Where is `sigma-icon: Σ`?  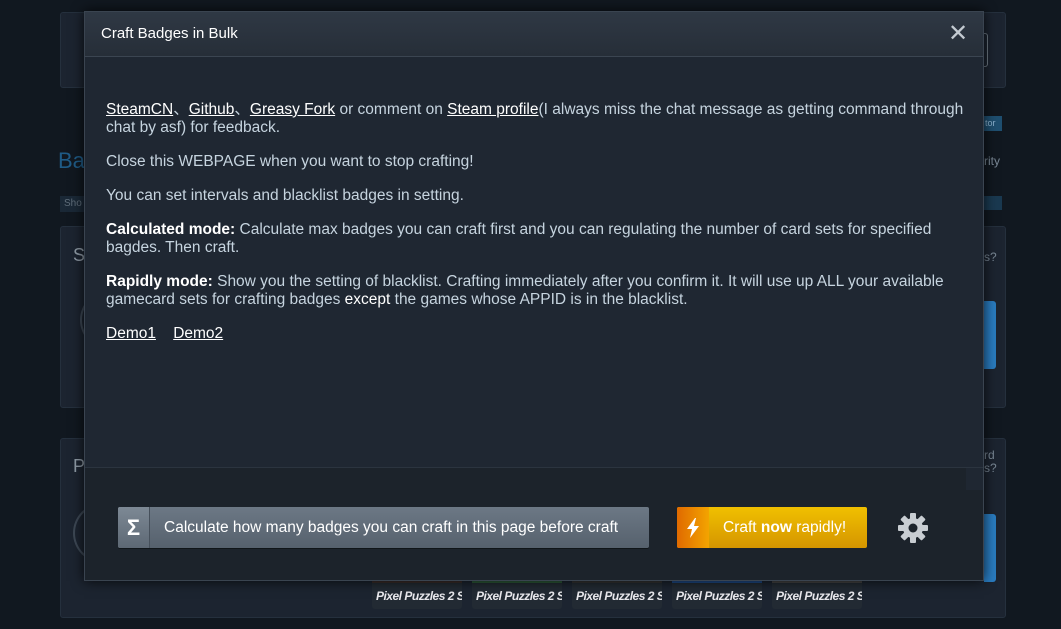 sigma-icon: Σ is located at coordinates (134, 527).